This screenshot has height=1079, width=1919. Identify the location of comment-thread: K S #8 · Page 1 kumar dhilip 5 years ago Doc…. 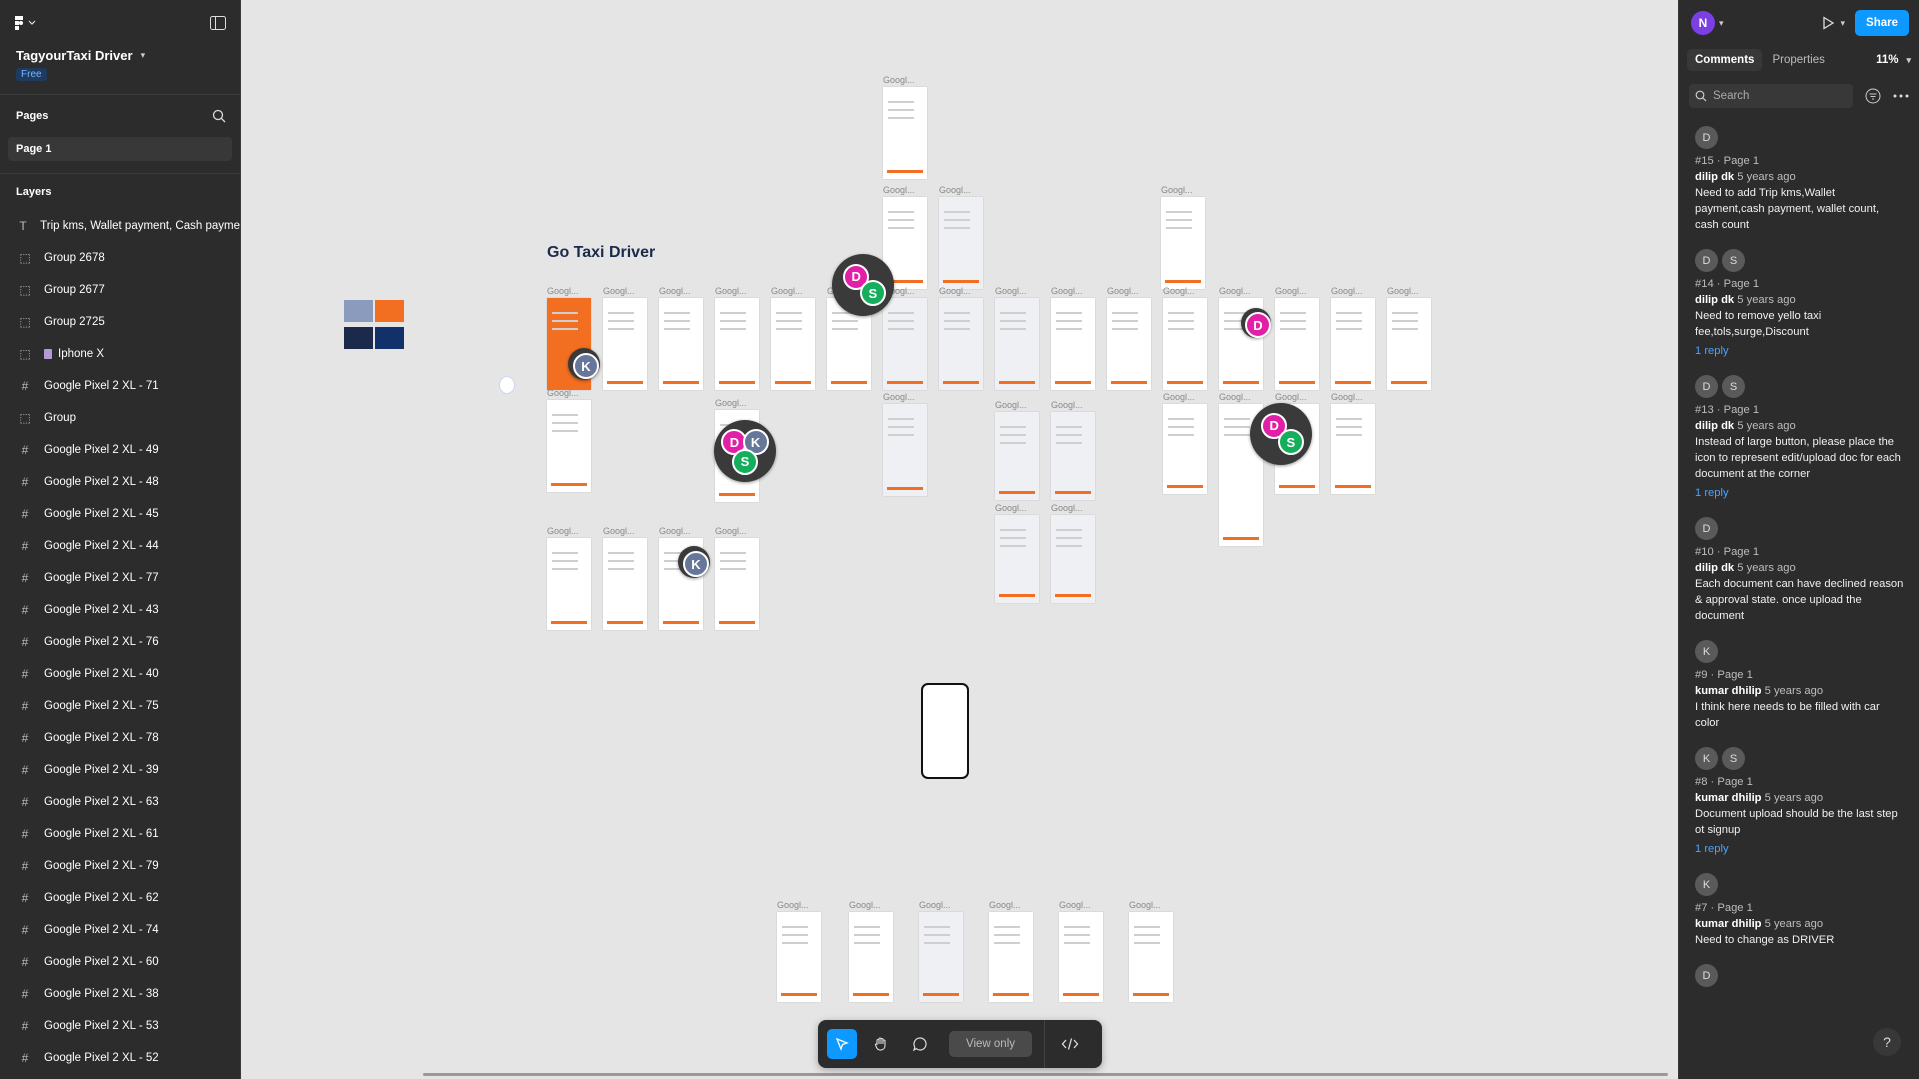
(1799, 802).